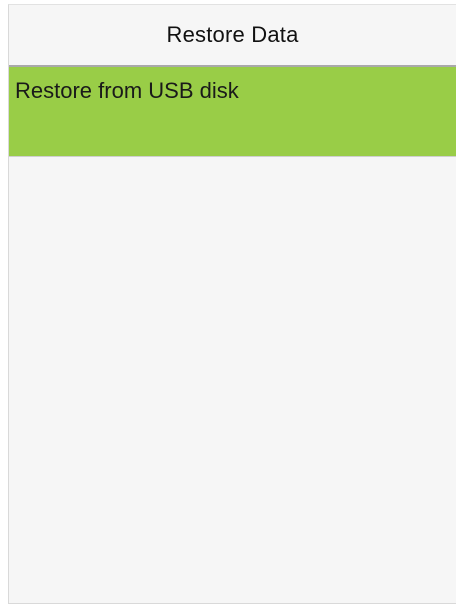  I want to click on title-bar: Restore Data, so click(232, 36).